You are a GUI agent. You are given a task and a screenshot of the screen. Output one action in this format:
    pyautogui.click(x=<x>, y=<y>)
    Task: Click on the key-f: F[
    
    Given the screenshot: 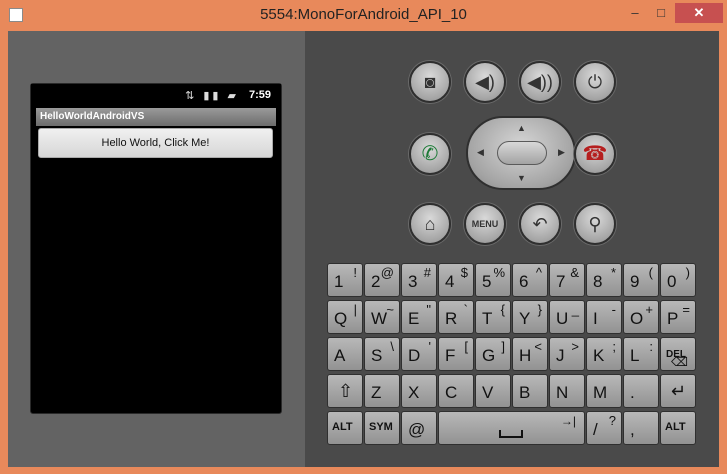 What is the action you would take?
    pyautogui.click(x=456, y=354)
    